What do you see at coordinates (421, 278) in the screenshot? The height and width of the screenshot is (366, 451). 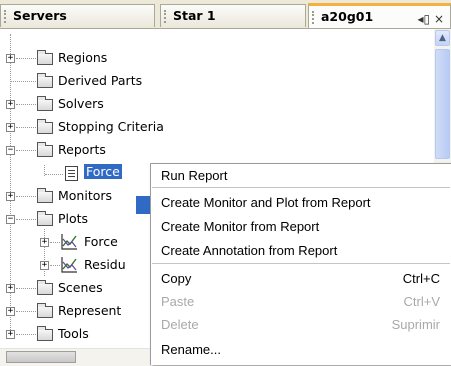 I see `menu-item-shortcut: Ctrl+C` at bounding box center [421, 278].